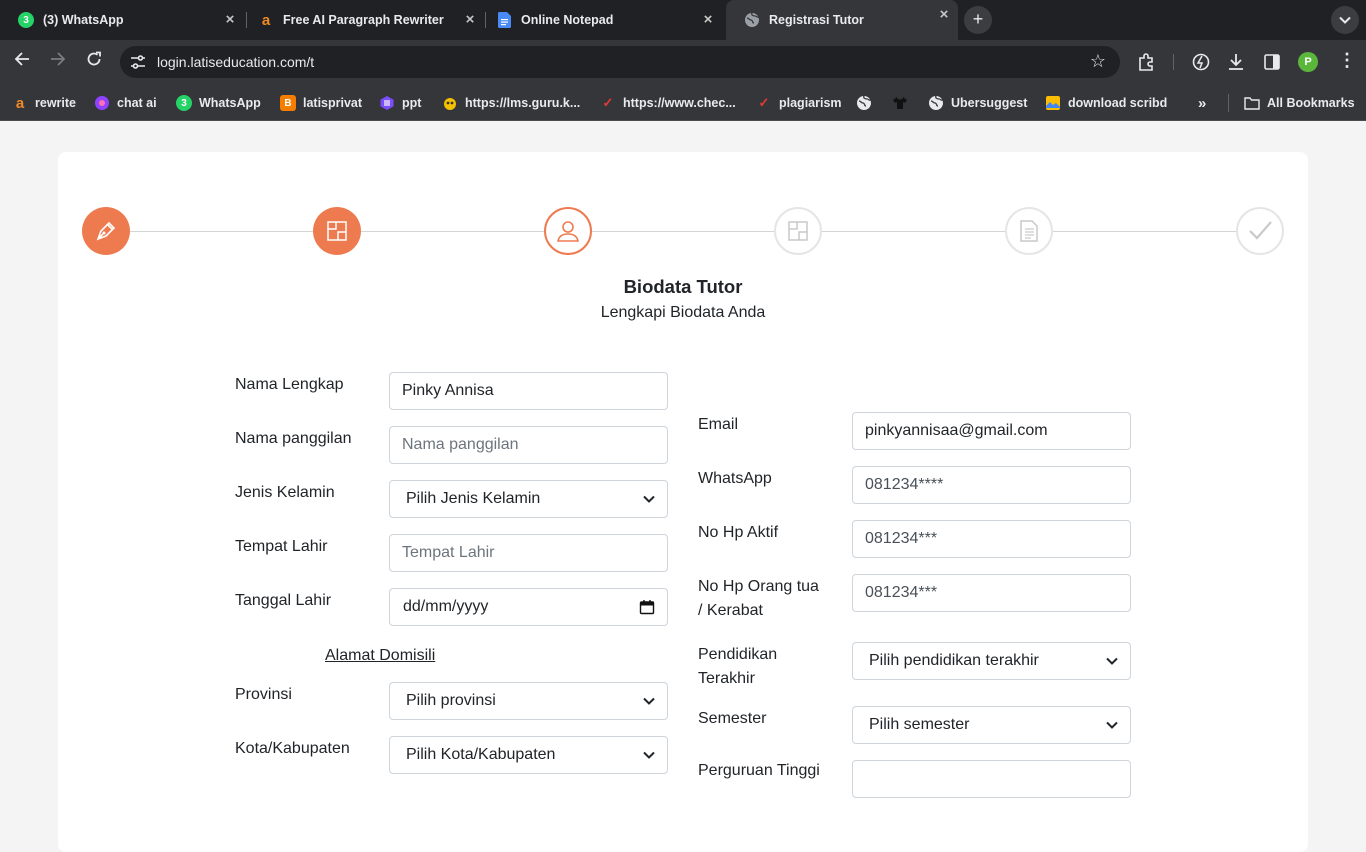  I want to click on site-settings-icon, so click(138, 62).